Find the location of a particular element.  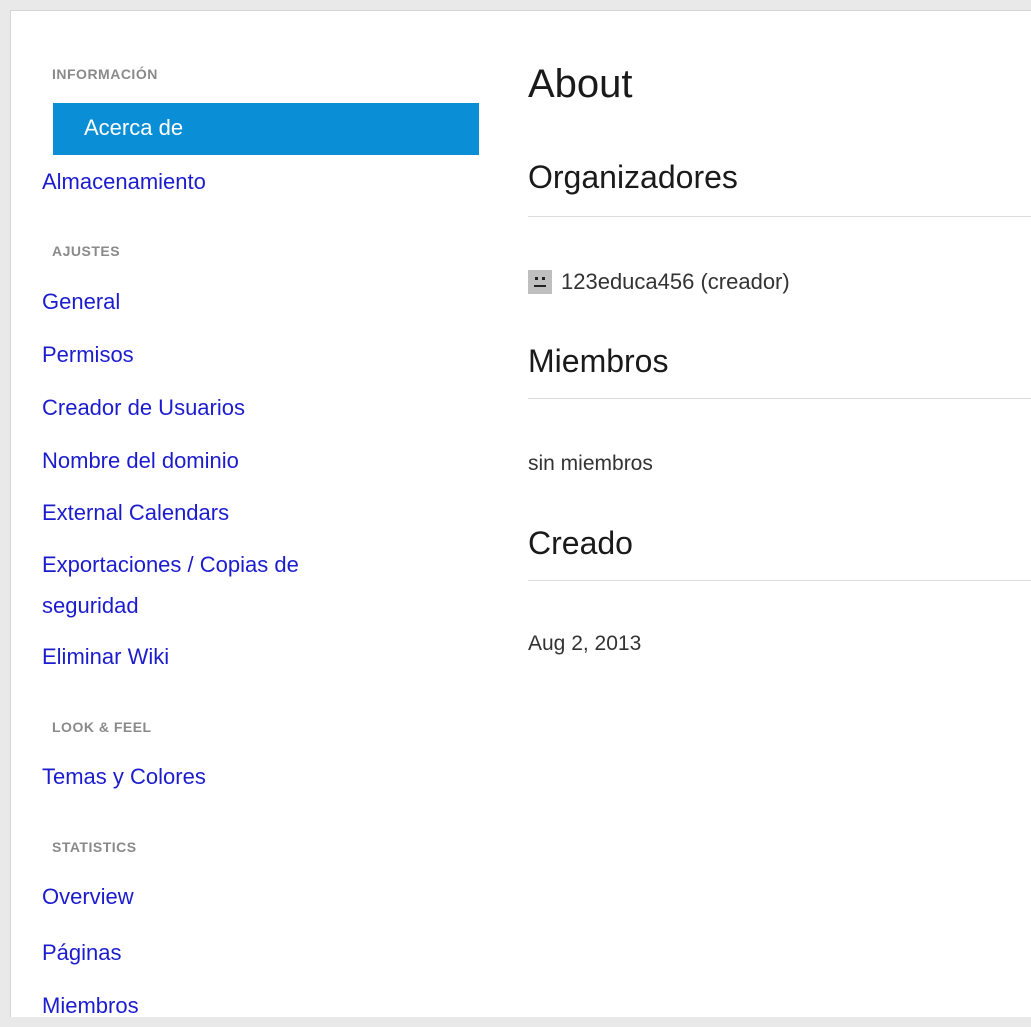

sidebar-item-general: General is located at coordinates (207, 302).